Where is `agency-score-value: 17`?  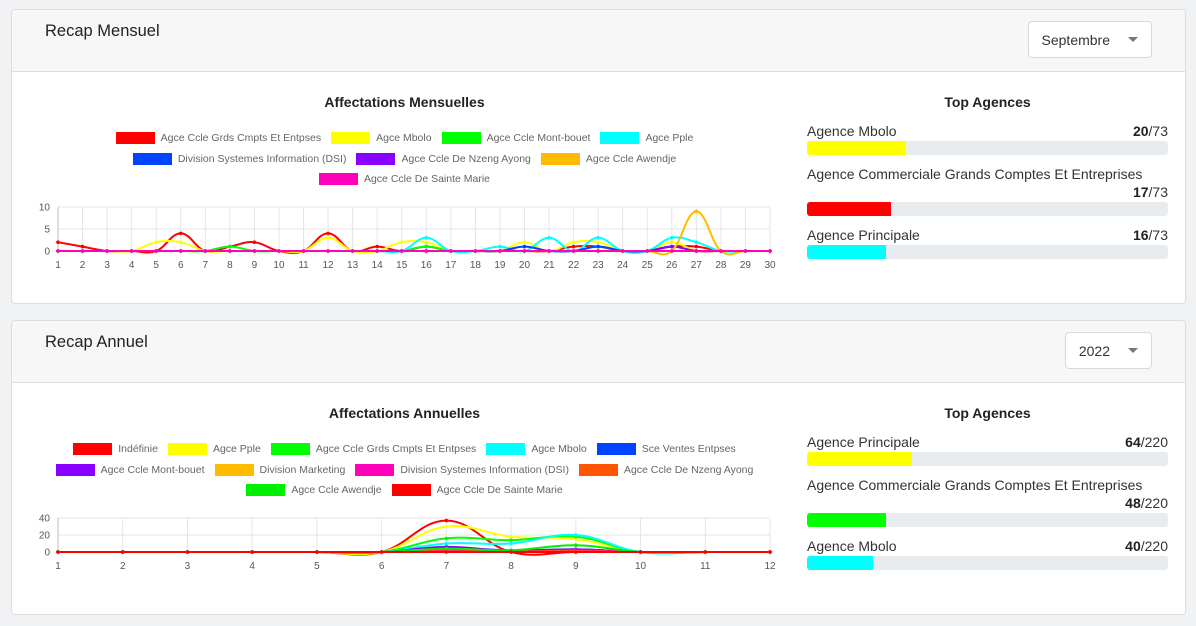 agency-score-value: 17 is located at coordinates (1140, 192).